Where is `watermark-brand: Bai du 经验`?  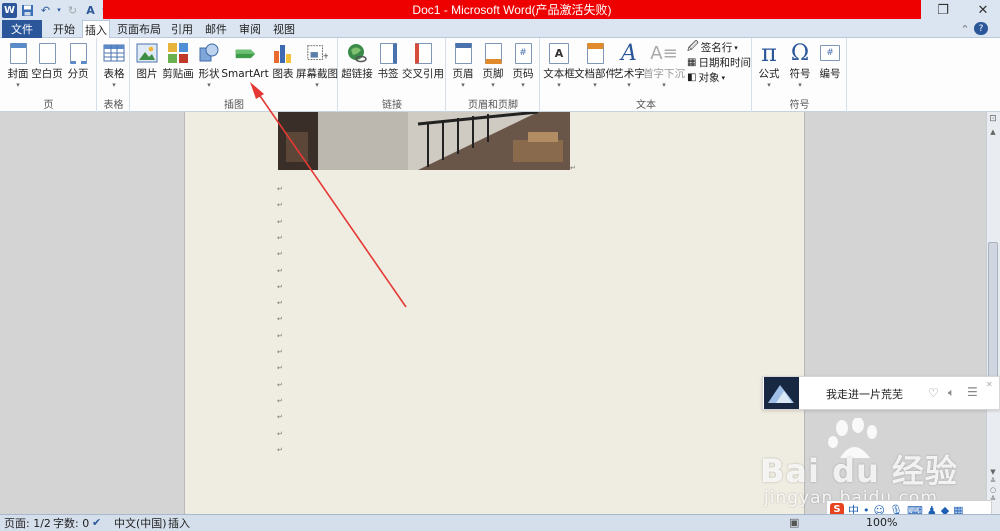
watermark-brand: Bai du 经验 is located at coordinates (859, 471).